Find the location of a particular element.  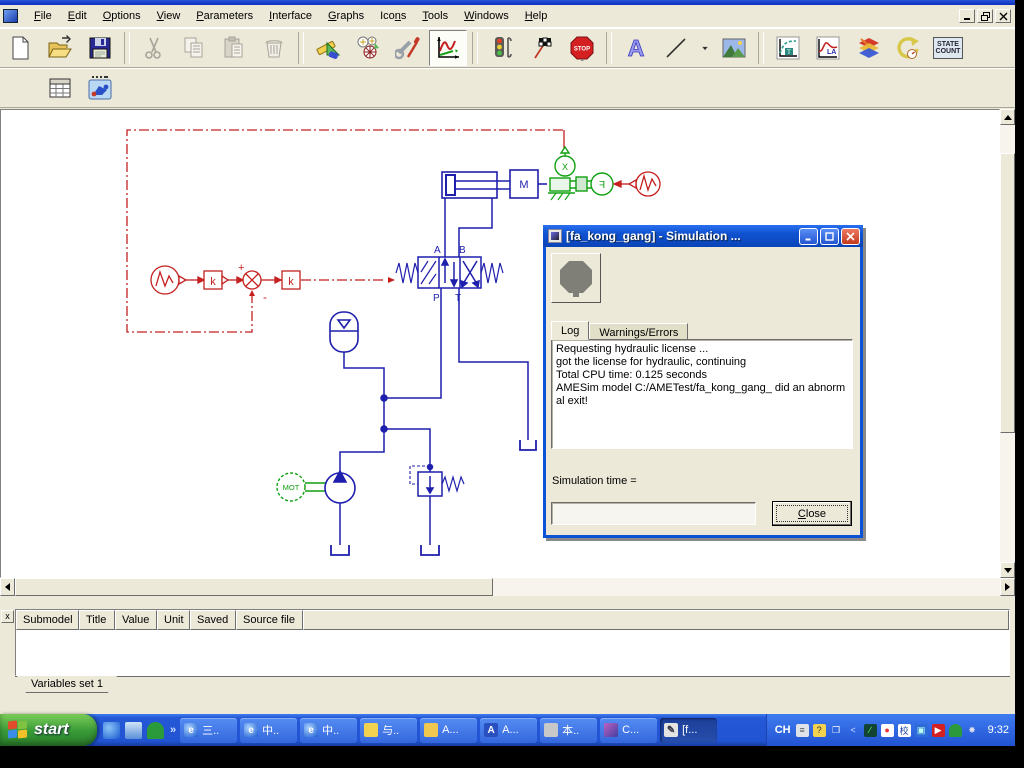

media-tray-icon: ▶ is located at coordinates (938, 730).